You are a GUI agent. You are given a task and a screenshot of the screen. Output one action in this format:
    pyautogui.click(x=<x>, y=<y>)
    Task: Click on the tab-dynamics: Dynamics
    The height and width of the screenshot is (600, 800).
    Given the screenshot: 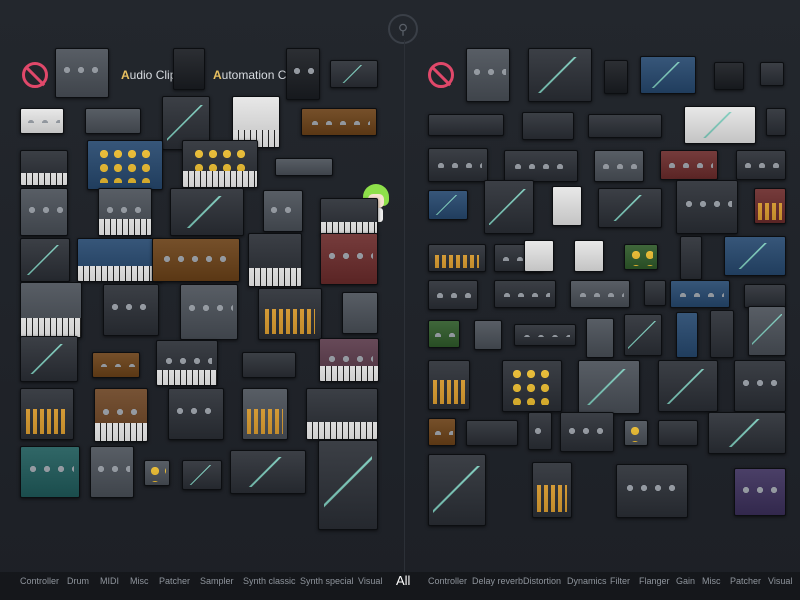 What is the action you would take?
    pyautogui.click(x=587, y=581)
    